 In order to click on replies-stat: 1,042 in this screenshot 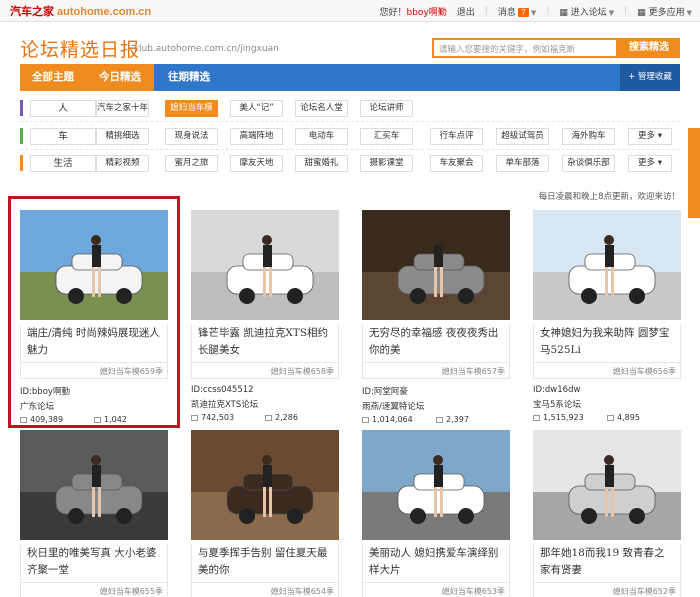, I will do `click(129, 419)`.